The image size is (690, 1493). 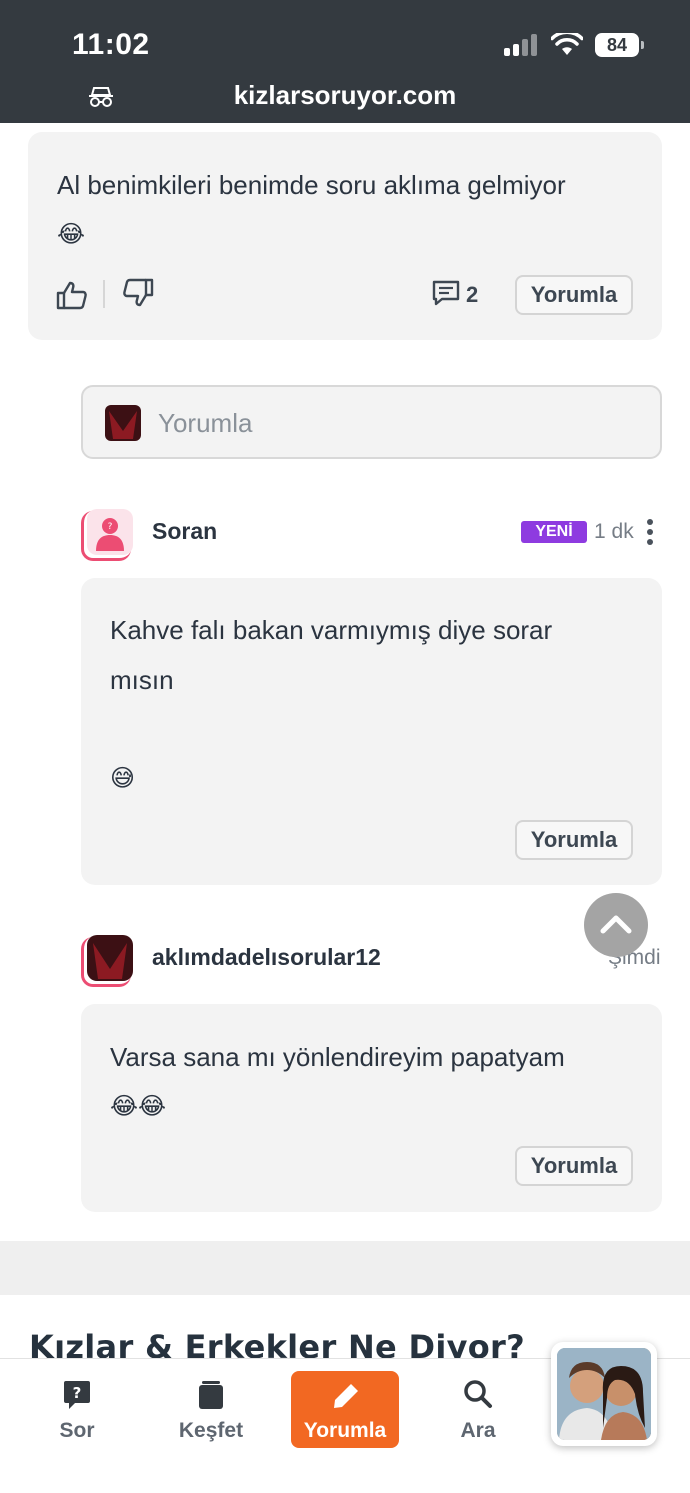 I want to click on answer-emoji: 😂, so click(x=71, y=234).